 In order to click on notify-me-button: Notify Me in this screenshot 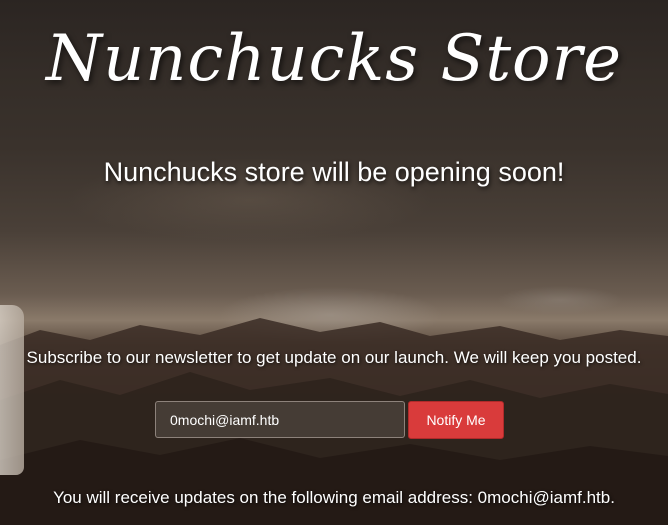, I will do `click(456, 420)`.